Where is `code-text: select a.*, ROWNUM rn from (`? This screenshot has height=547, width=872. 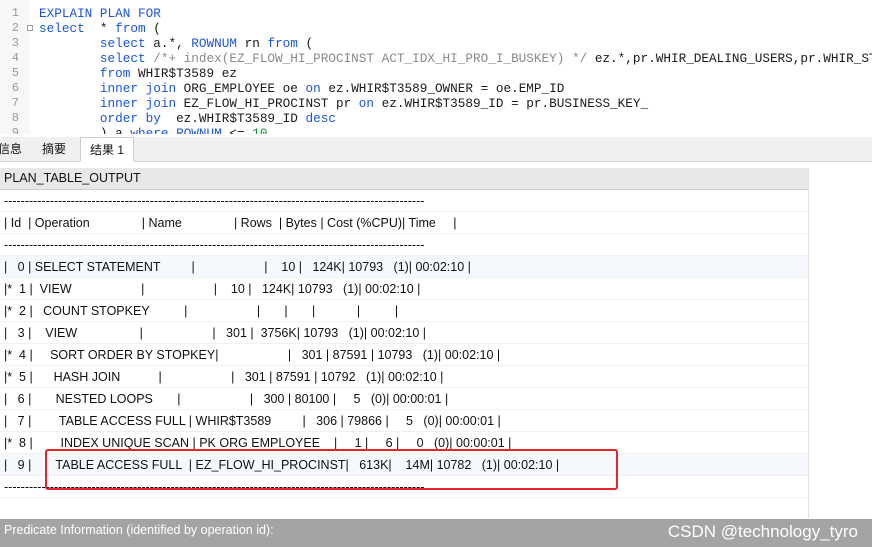
code-text: select a.*, ROWNUM rn from ( is located at coordinates (176, 43).